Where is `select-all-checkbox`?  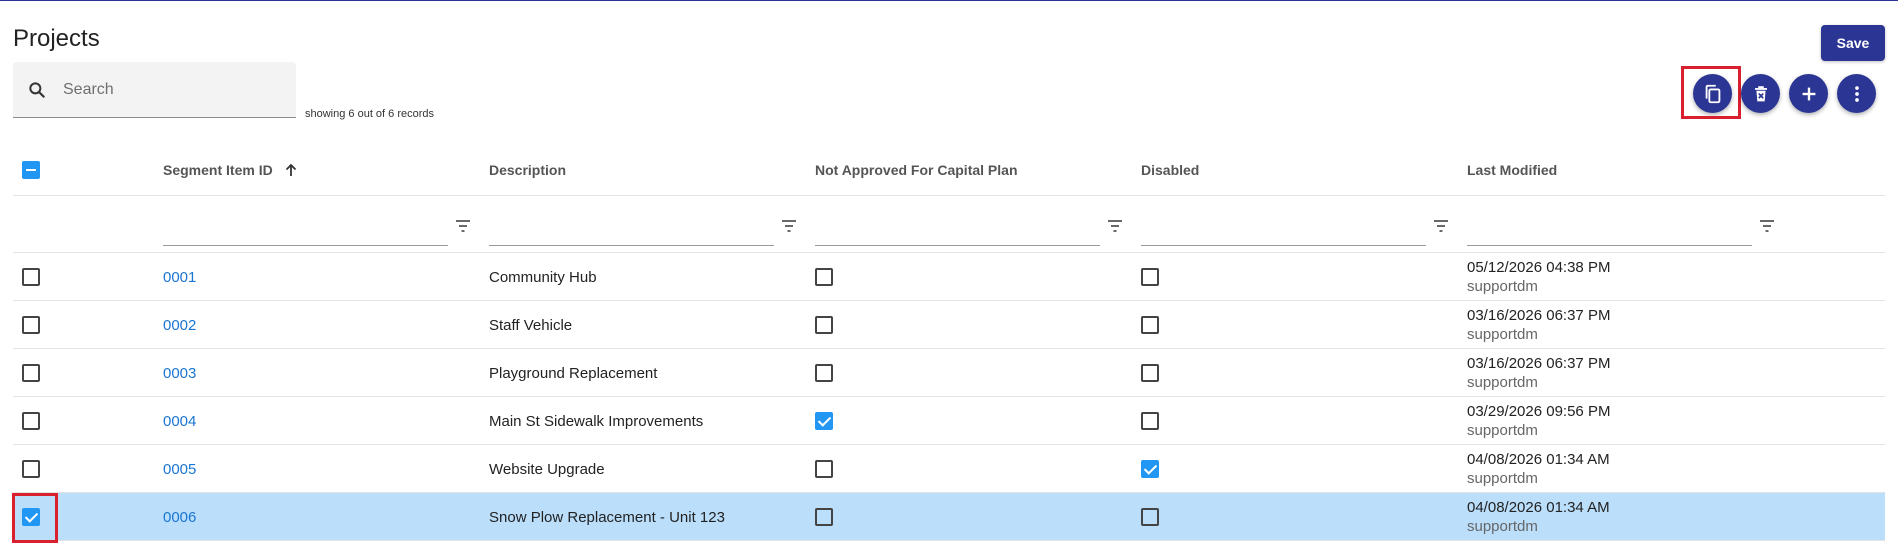 select-all-checkbox is located at coordinates (31, 169).